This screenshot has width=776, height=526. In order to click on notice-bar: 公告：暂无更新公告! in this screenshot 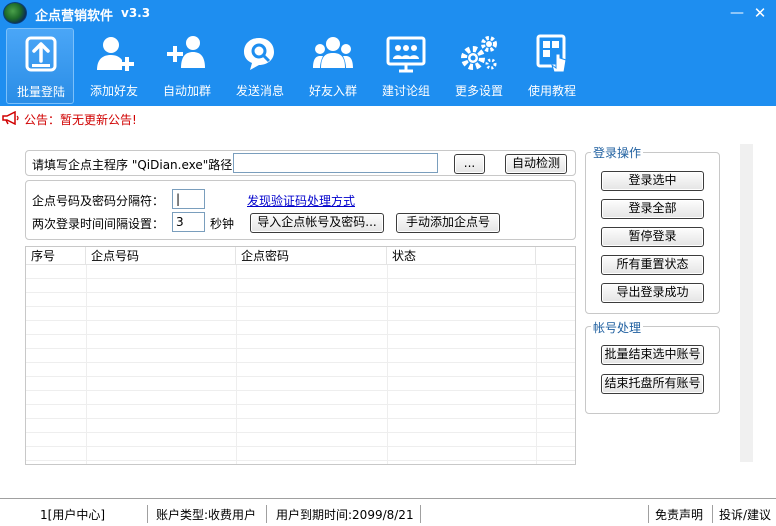, I will do `click(388, 118)`.